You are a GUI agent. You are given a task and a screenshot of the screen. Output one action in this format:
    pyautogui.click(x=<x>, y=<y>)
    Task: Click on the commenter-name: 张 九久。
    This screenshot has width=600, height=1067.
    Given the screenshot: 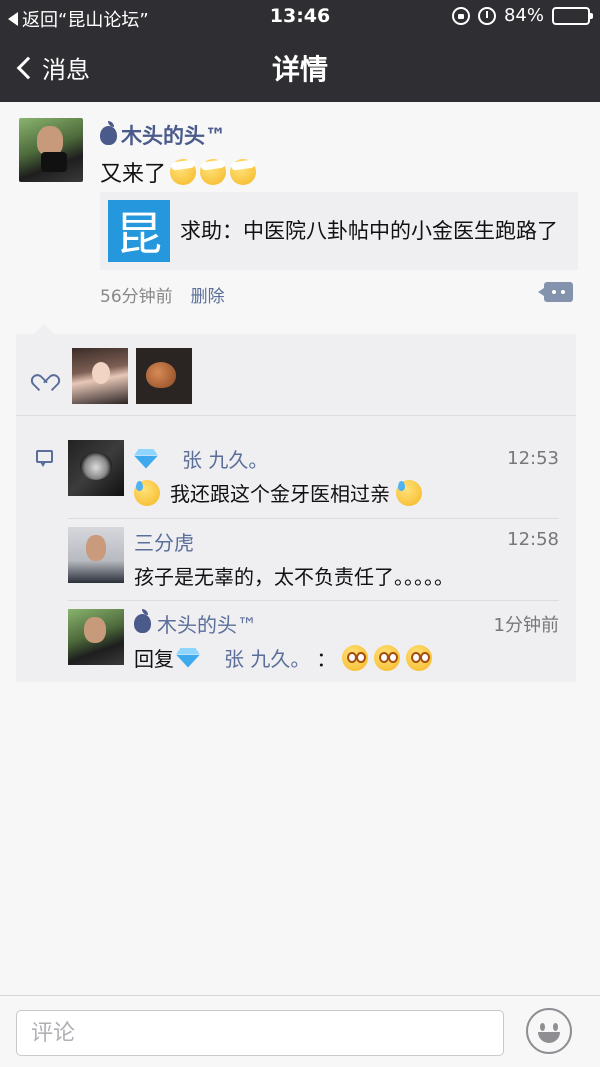 What is the action you would take?
    pyautogui.click(x=201, y=458)
    